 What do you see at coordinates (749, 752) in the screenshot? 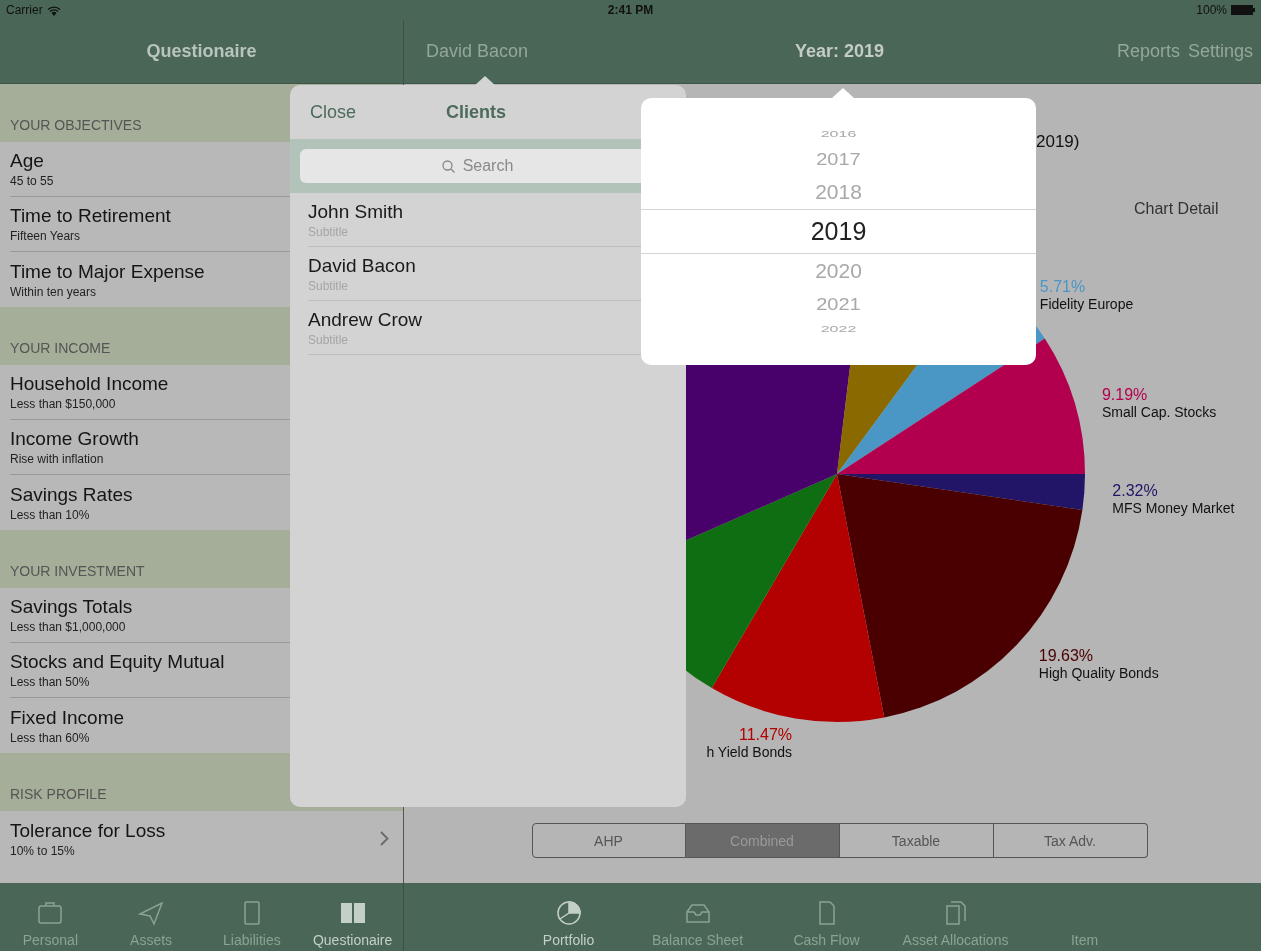
I see `slice-label: h Yield Bonds` at bounding box center [749, 752].